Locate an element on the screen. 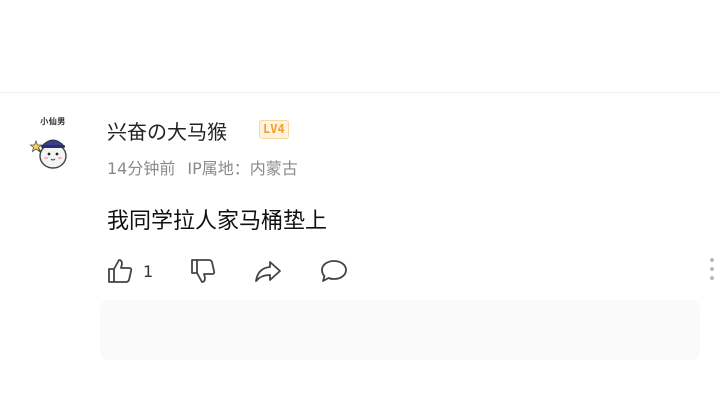  like-count: 1 is located at coordinates (148, 271).